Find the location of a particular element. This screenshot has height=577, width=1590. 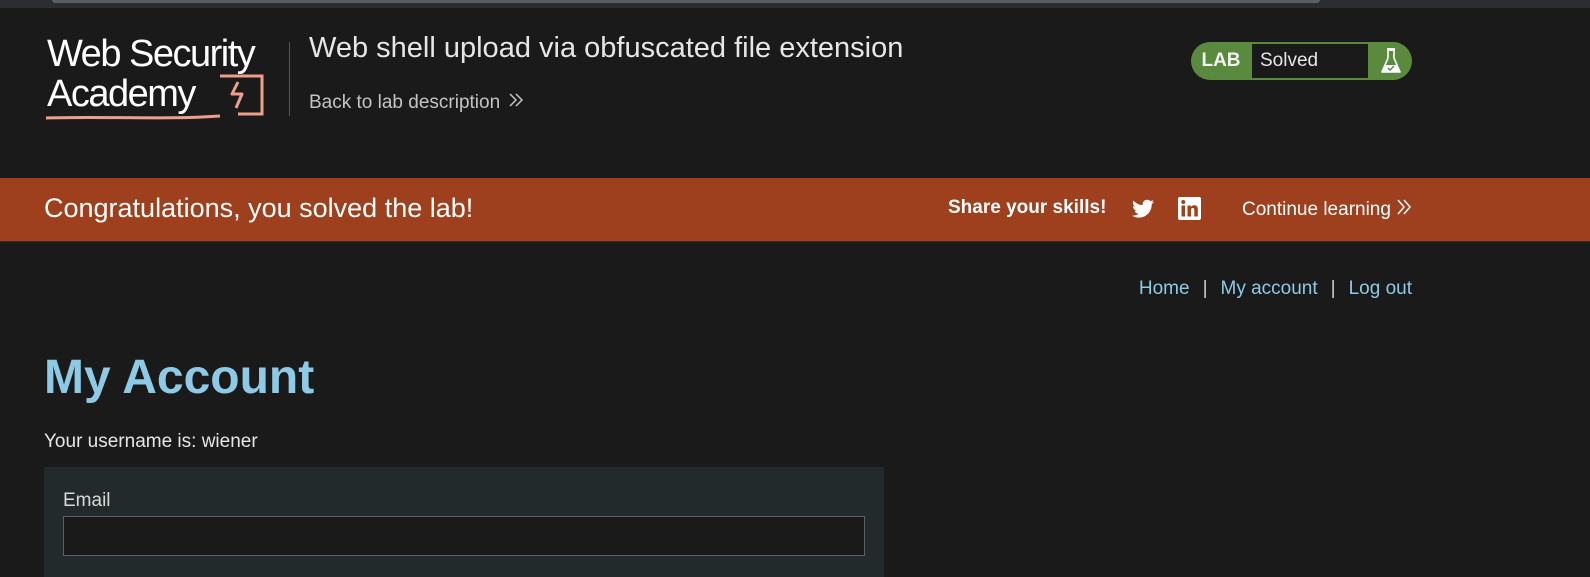

share-skills-label: Share your skills! is located at coordinates (1027, 207).